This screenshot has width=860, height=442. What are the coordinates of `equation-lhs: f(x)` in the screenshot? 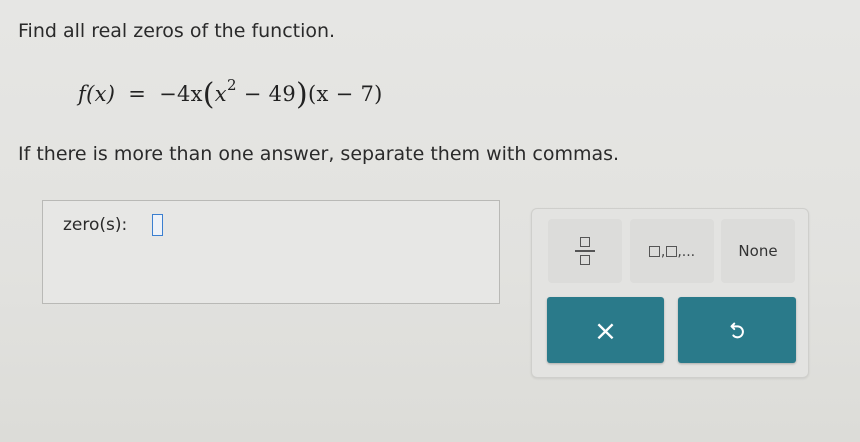 It's located at (97, 94).